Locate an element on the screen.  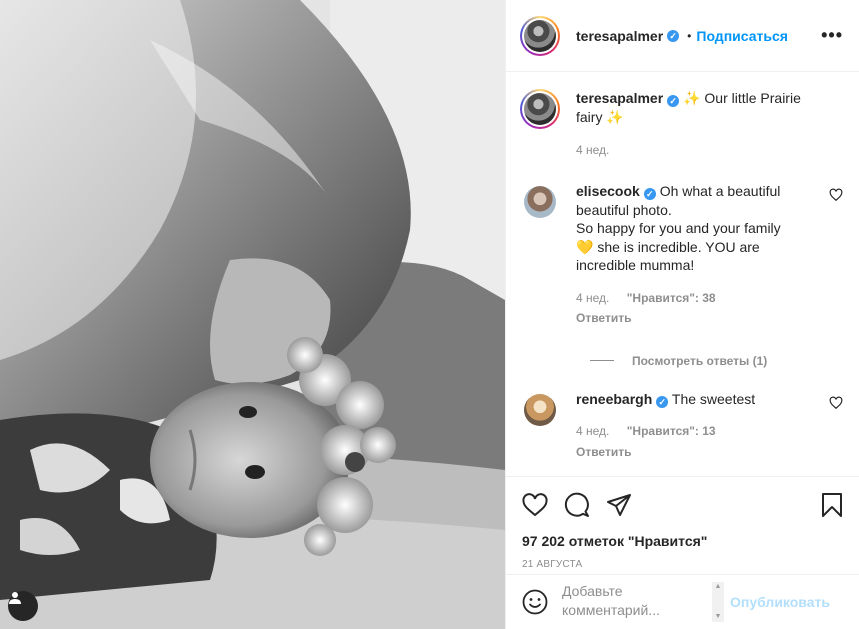
view-replies-button: Посмотреть ответы (1) is located at coordinates (716, 361).